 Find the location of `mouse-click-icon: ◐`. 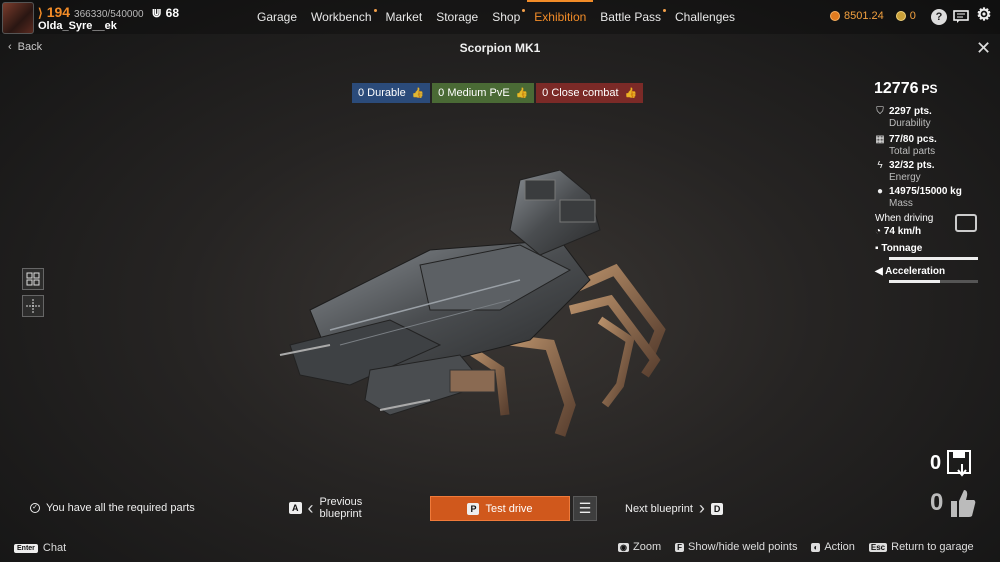

mouse-click-icon: ◐ is located at coordinates (816, 547).